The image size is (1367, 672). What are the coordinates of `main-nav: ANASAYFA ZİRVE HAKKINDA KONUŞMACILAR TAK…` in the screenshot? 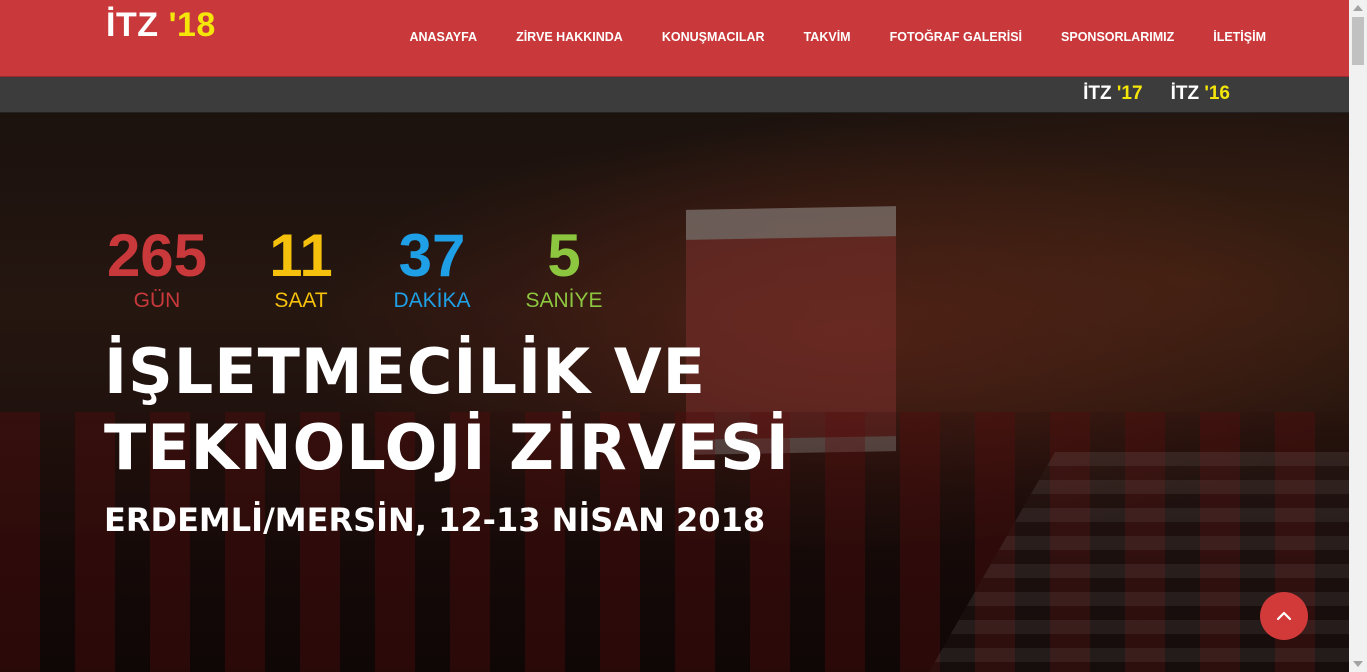 It's located at (828, 37).